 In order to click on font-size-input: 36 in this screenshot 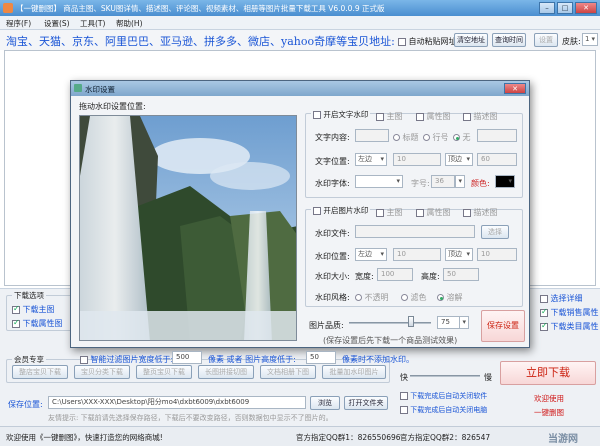, I will do `click(443, 181)`.